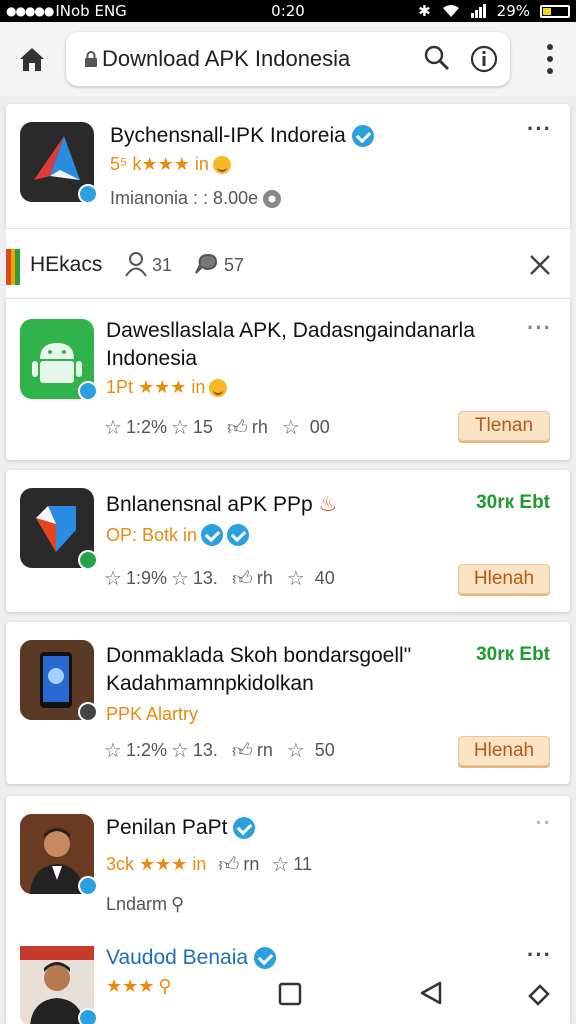 The image size is (576, 1024). What do you see at coordinates (206, 263) in the screenshot?
I see `comment-icon` at bounding box center [206, 263].